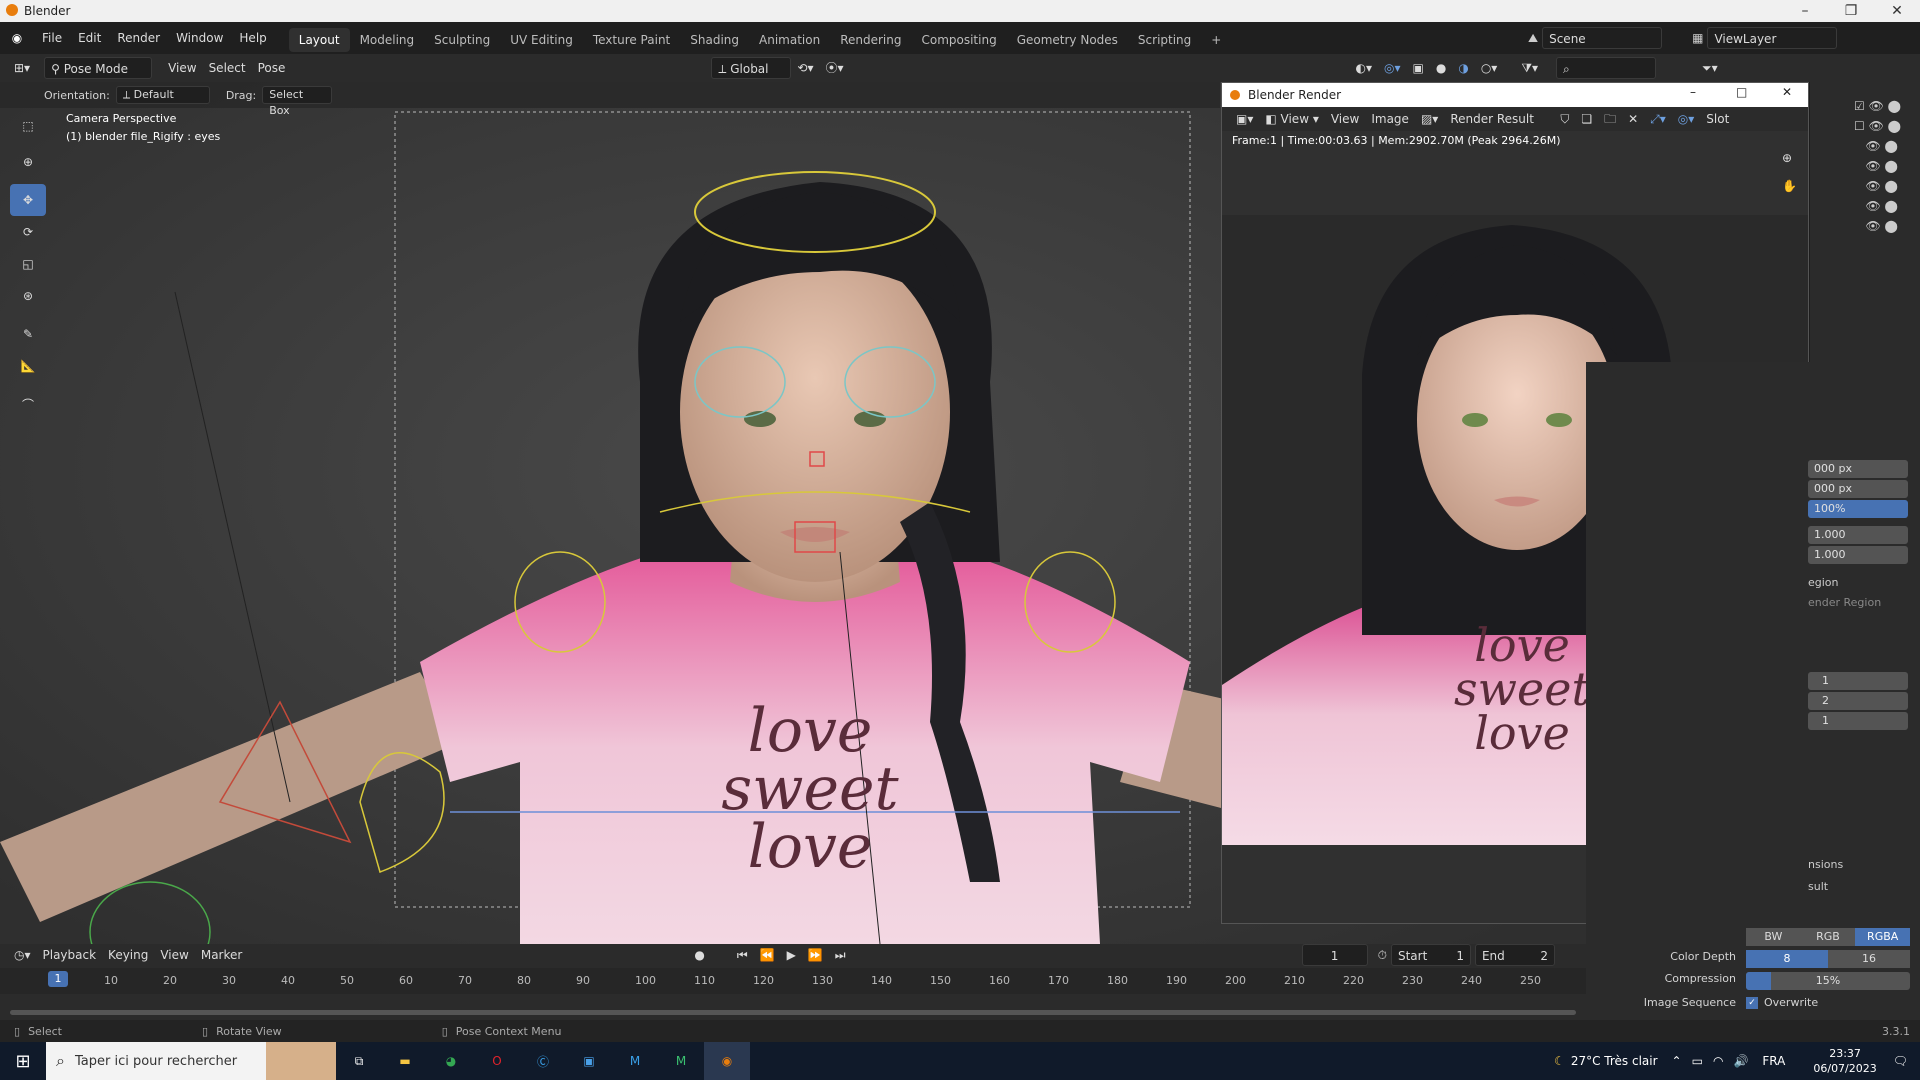 The height and width of the screenshot is (1080, 1920). What do you see at coordinates (805, 68) in the screenshot?
I see `pivot-icon: ⟲▾` at bounding box center [805, 68].